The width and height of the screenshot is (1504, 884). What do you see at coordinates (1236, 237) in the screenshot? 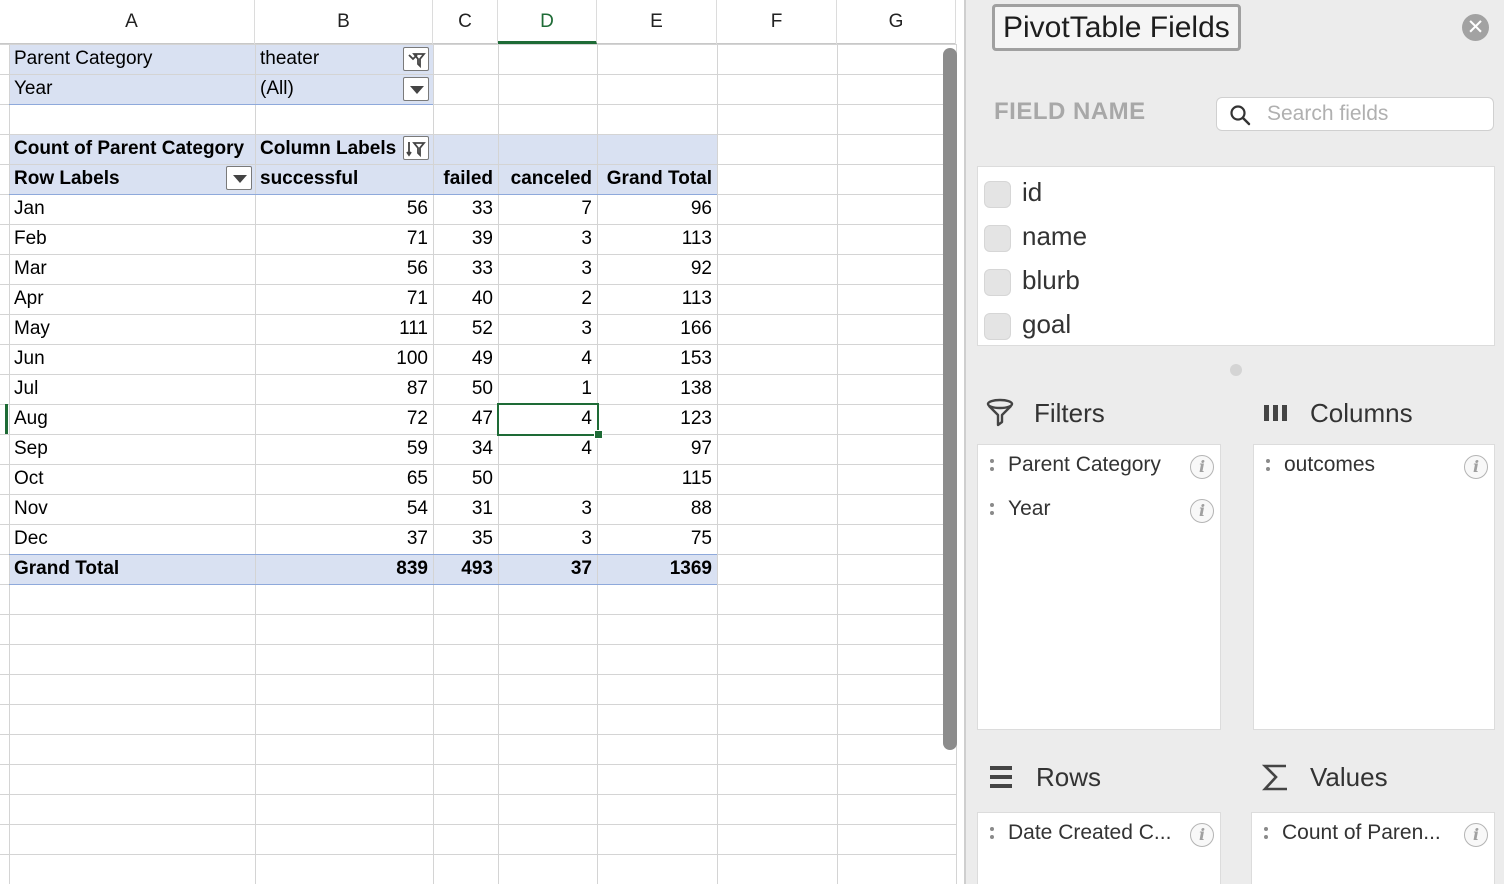
I see `field-item-name: name` at bounding box center [1236, 237].